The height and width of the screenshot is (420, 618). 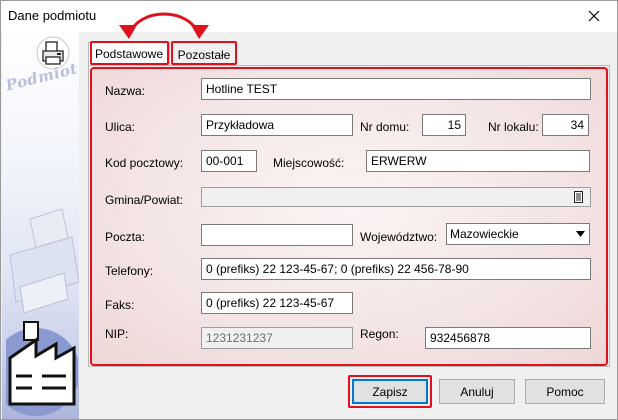 I want to click on kod-pocztowy-input: 00-001, so click(x=229, y=161).